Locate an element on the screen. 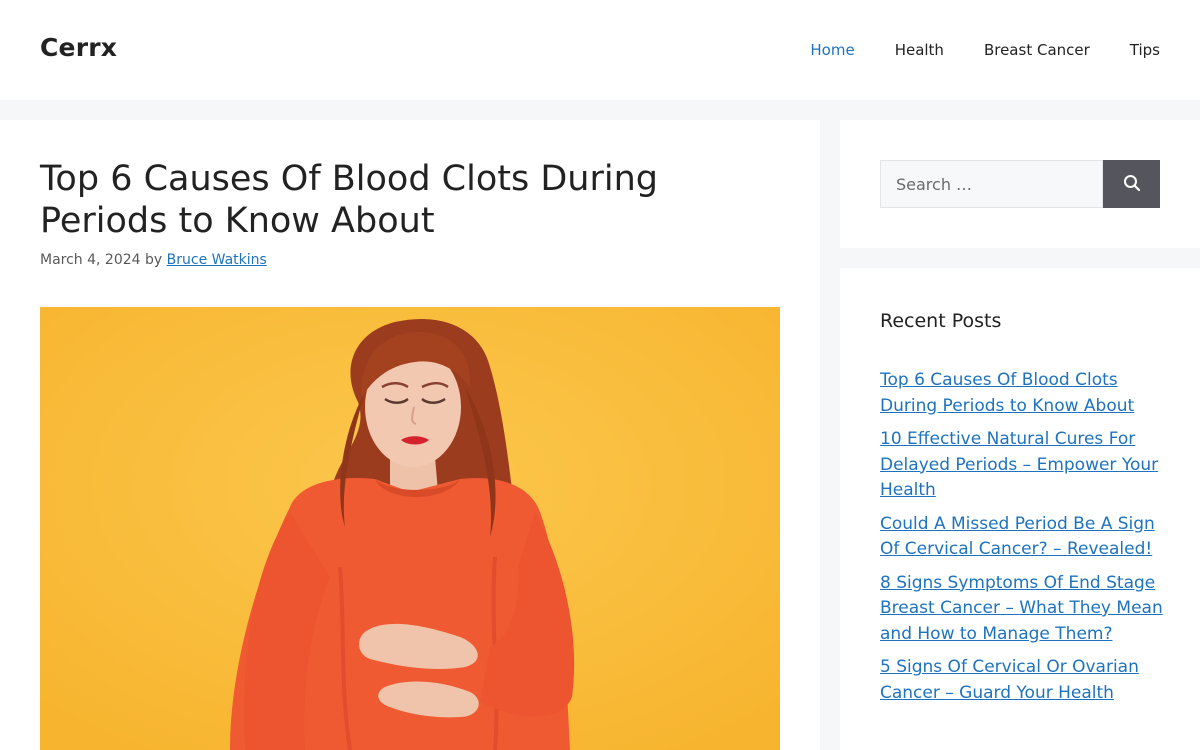 Image resolution: width=1200 pixels, height=750 pixels. search-form is located at coordinates (1020, 184).